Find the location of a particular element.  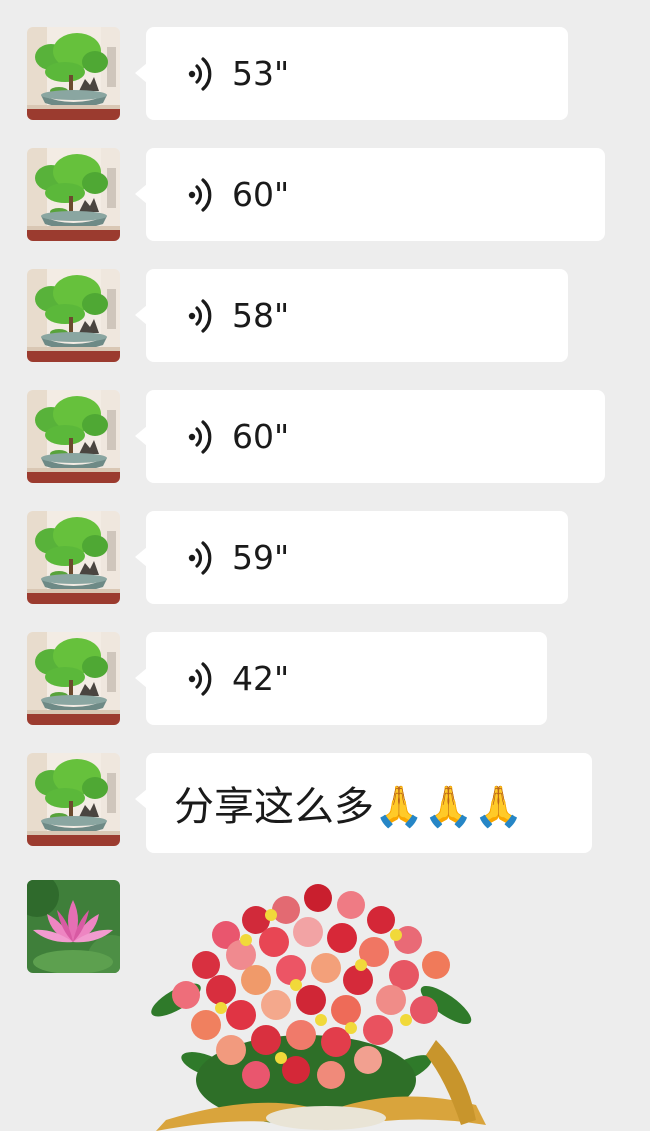

voice-message-bubble: 59" is located at coordinates (351, 557).